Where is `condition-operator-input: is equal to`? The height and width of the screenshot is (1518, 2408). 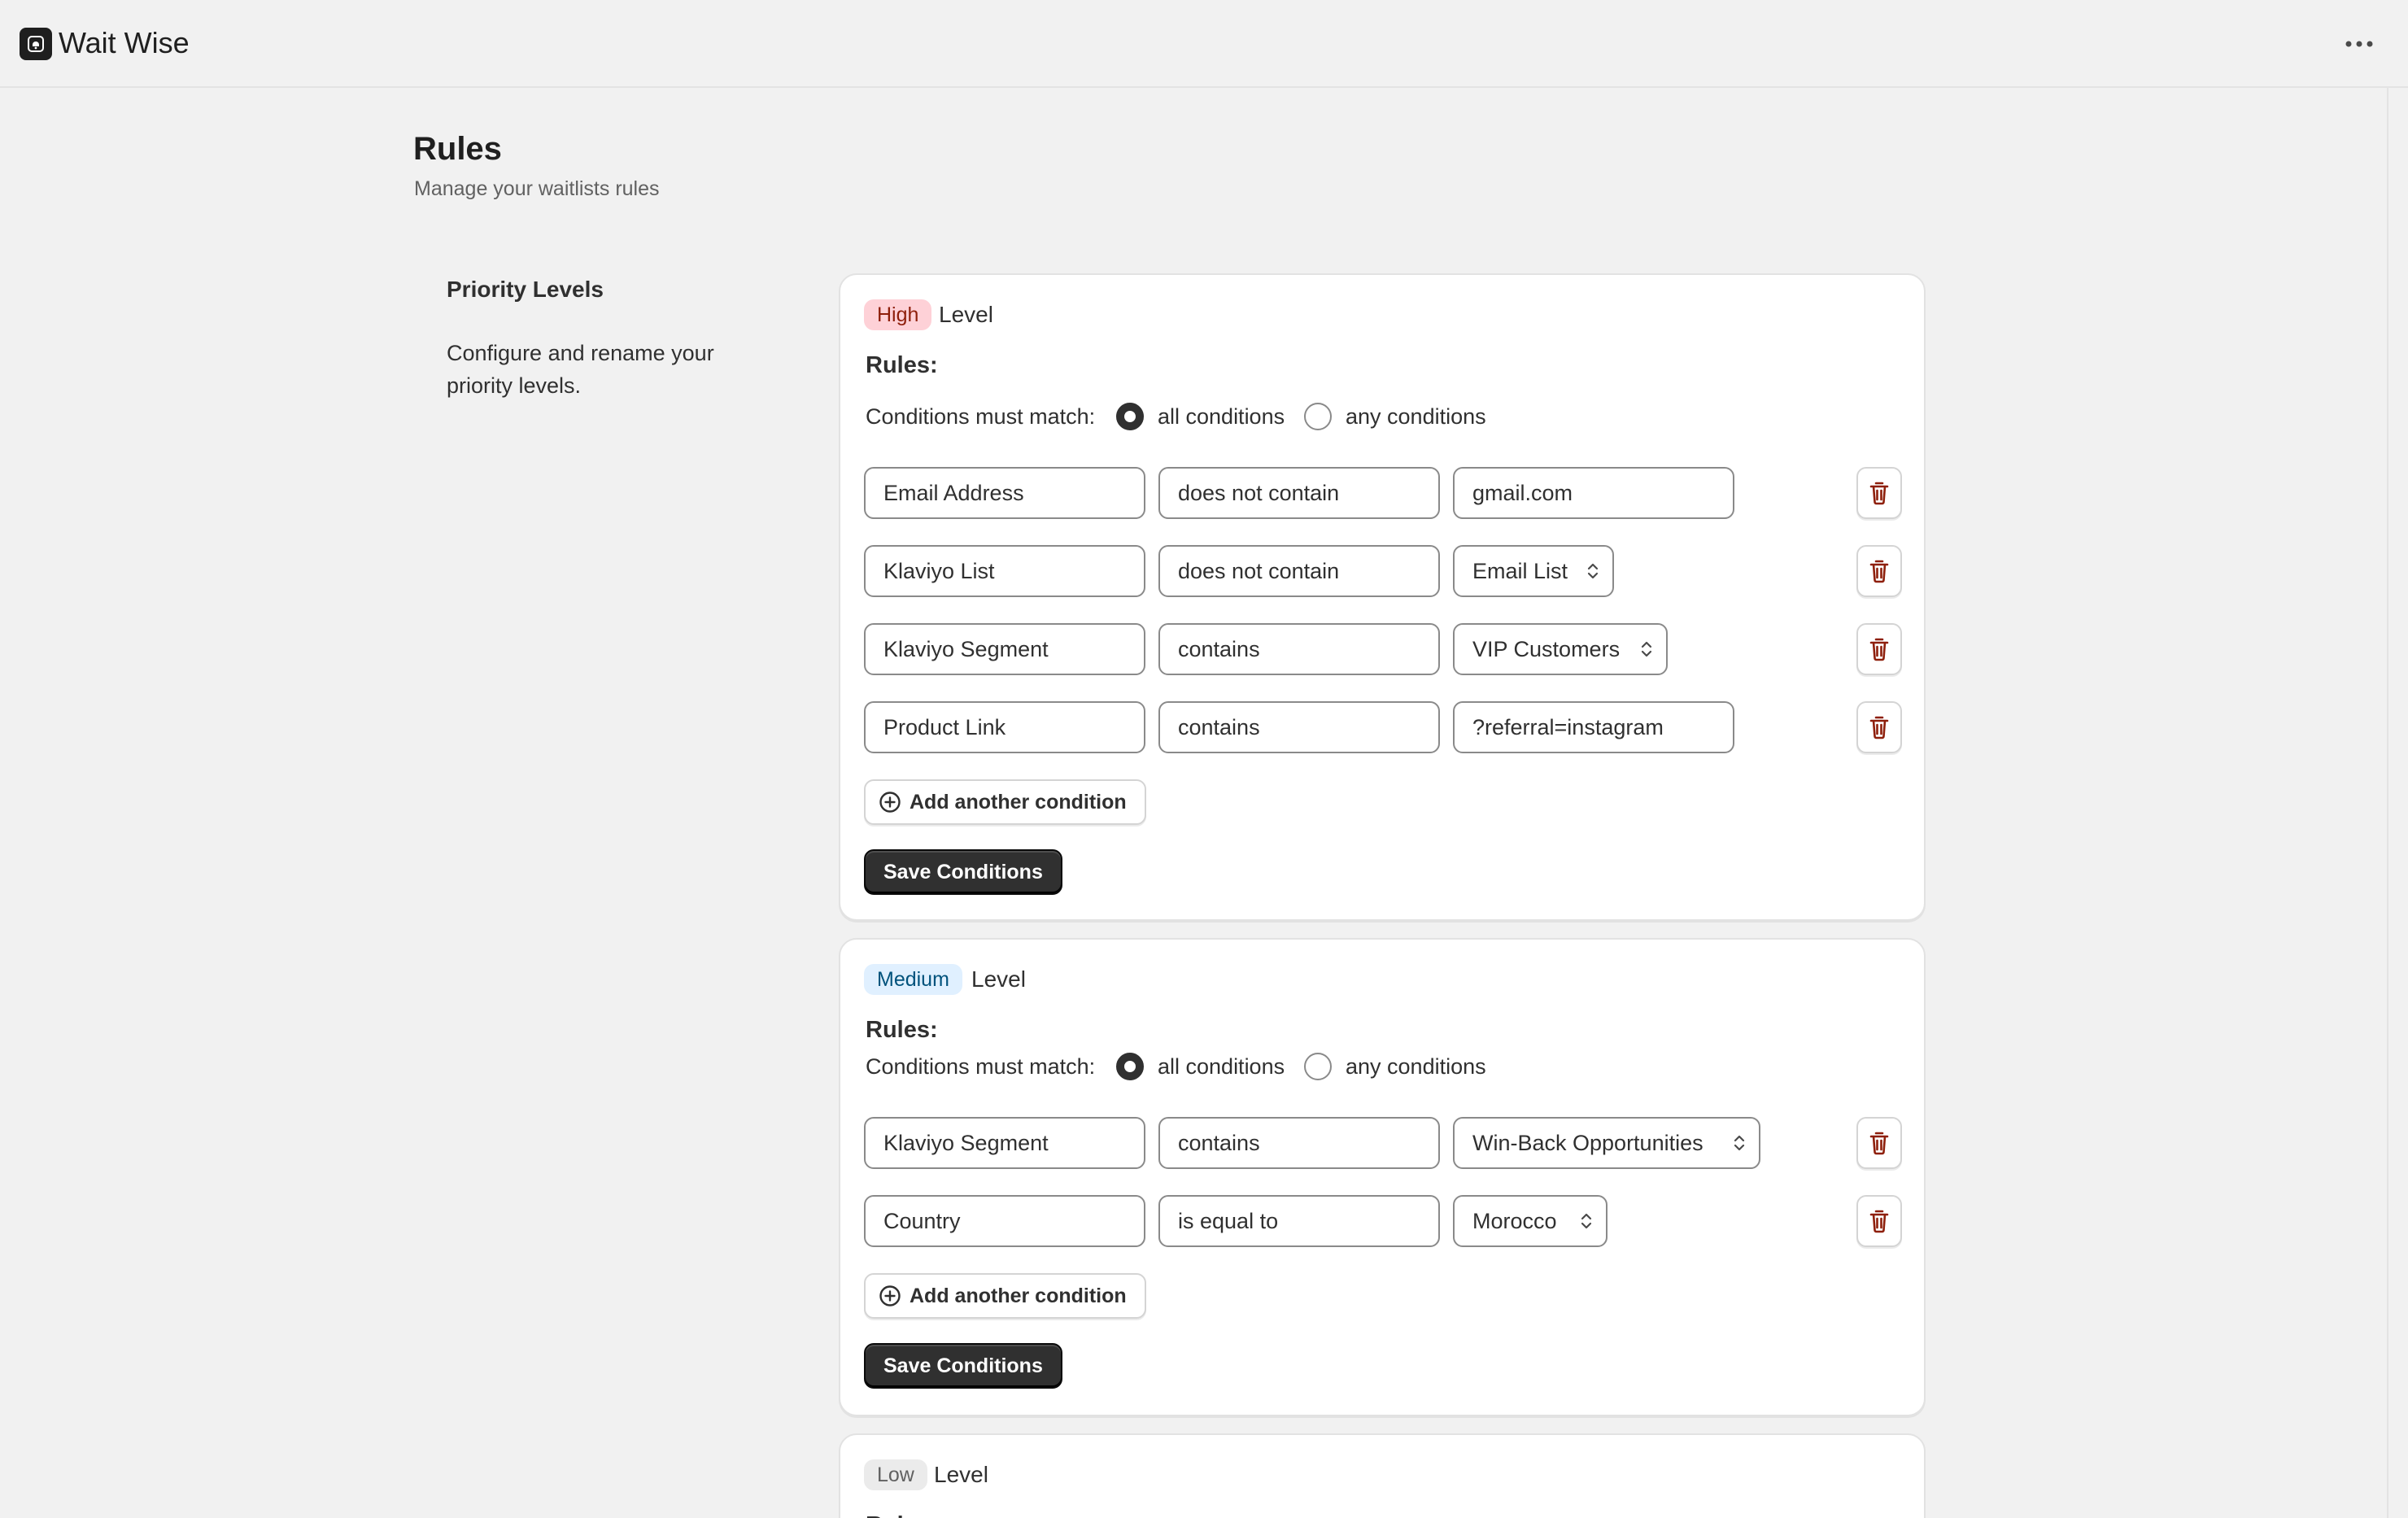 condition-operator-input: is equal to is located at coordinates (1299, 1221).